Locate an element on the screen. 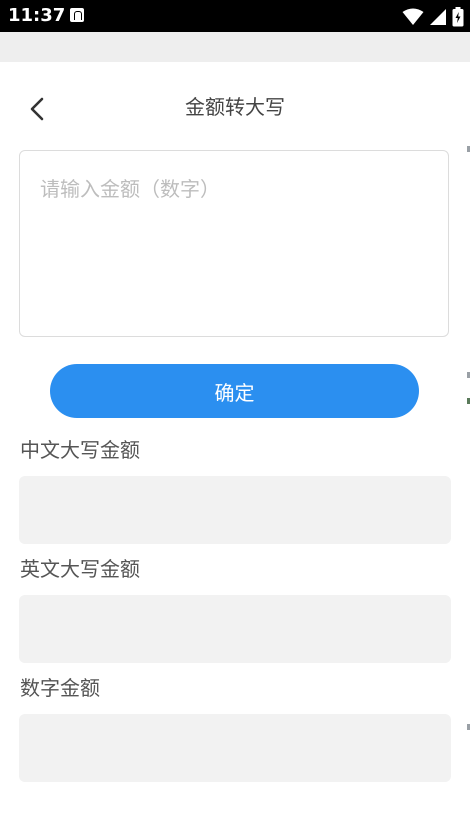 The height and width of the screenshot is (835, 470). numeric-amount-label: 数字金额 is located at coordinates (60, 688).